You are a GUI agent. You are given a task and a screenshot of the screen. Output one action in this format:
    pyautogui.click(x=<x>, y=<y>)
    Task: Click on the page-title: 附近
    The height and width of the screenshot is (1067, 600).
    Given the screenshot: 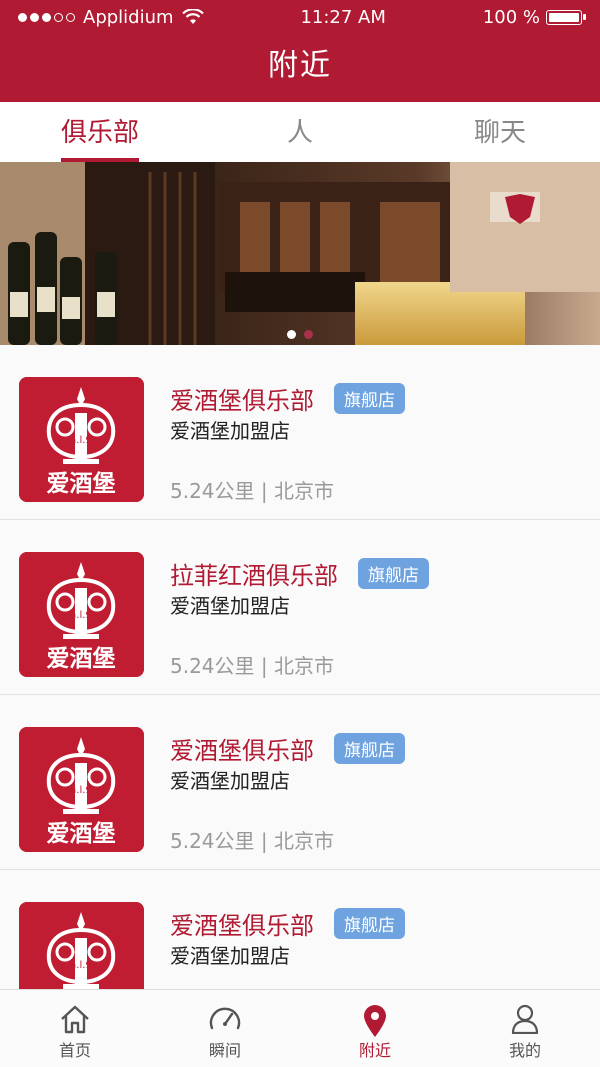 What is the action you would take?
    pyautogui.click(x=300, y=65)
    